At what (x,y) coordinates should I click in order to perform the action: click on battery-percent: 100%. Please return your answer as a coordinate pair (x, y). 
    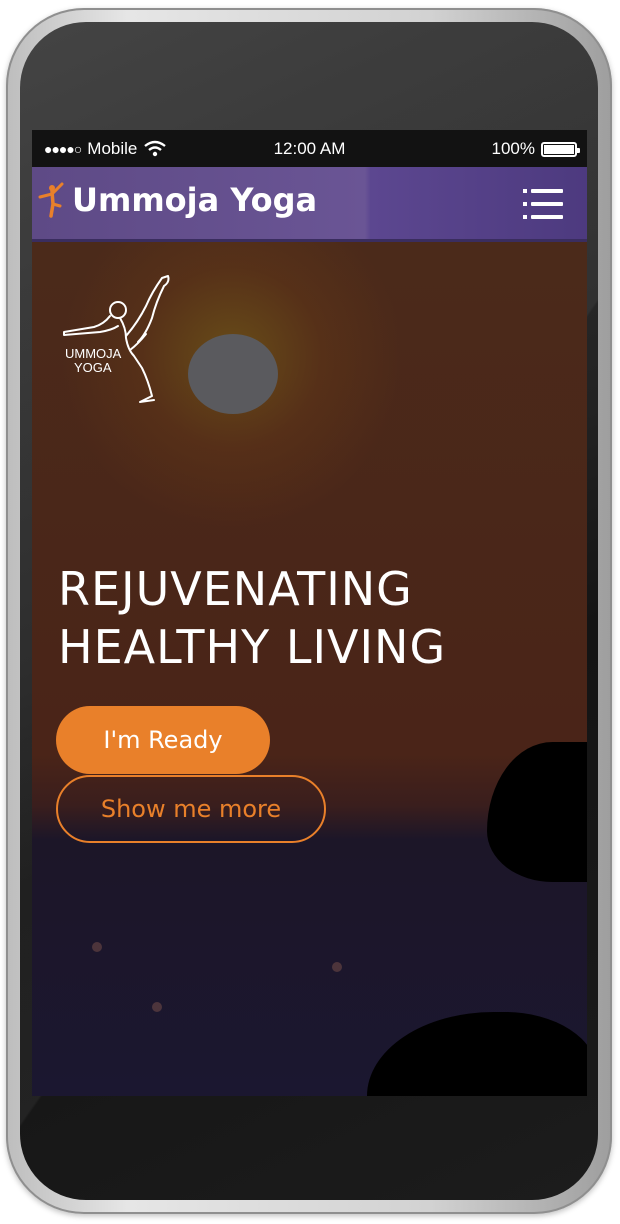
    Looking at the image, I should click on (513, 148).